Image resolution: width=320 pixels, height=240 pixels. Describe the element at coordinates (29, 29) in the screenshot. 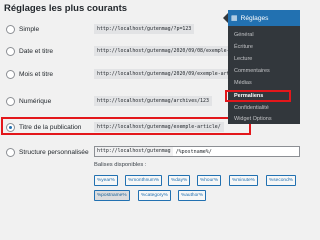

I see `option-label: Simple` at that location.